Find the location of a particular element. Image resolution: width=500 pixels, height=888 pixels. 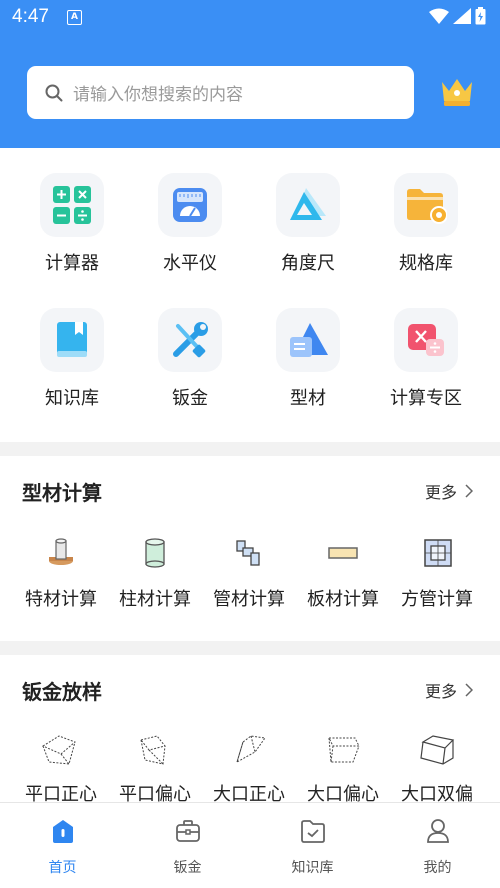

tool-label: 水平仪 is located at coordinates (190, 263).